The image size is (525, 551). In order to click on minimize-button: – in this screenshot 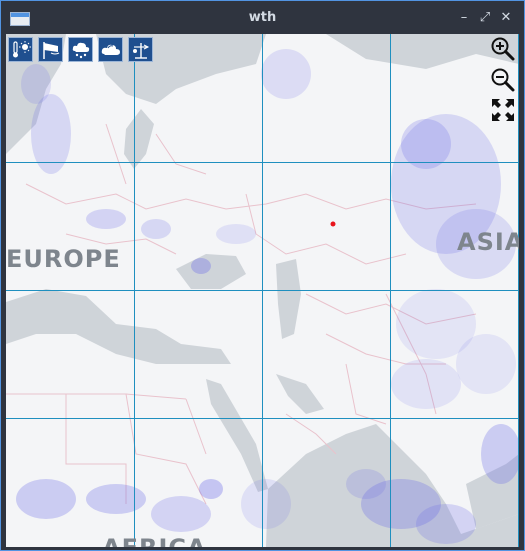, I will do `click(464, 18)`.